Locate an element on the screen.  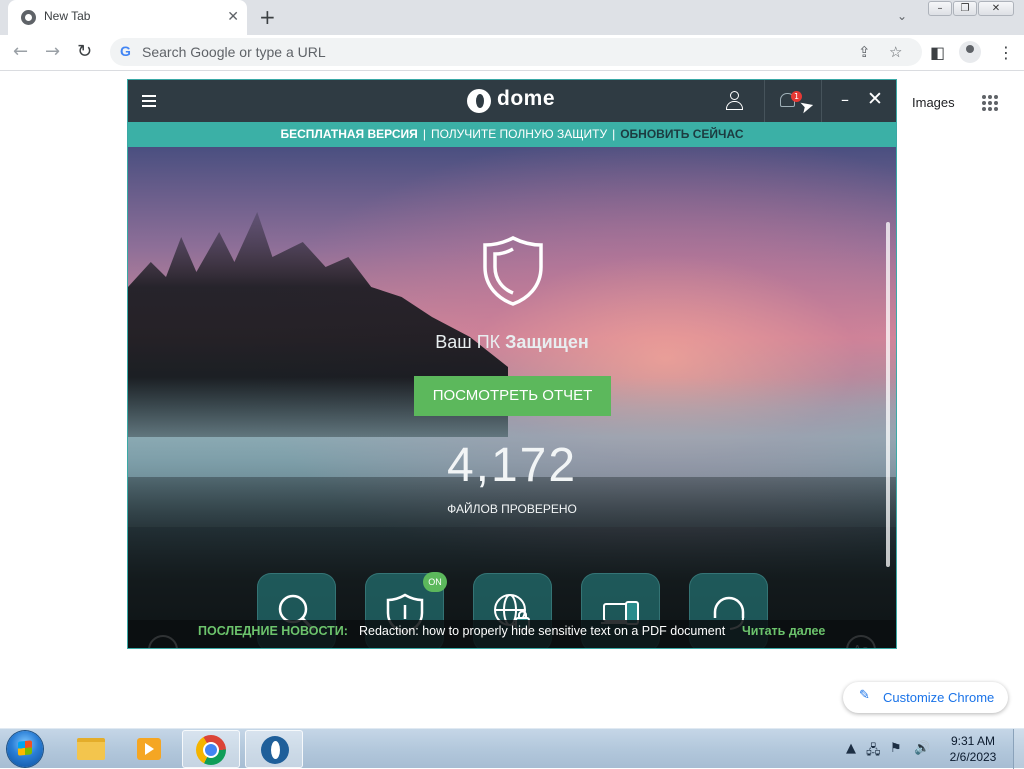
window-restore-button: ❐ is located at coordinates (965, 8).